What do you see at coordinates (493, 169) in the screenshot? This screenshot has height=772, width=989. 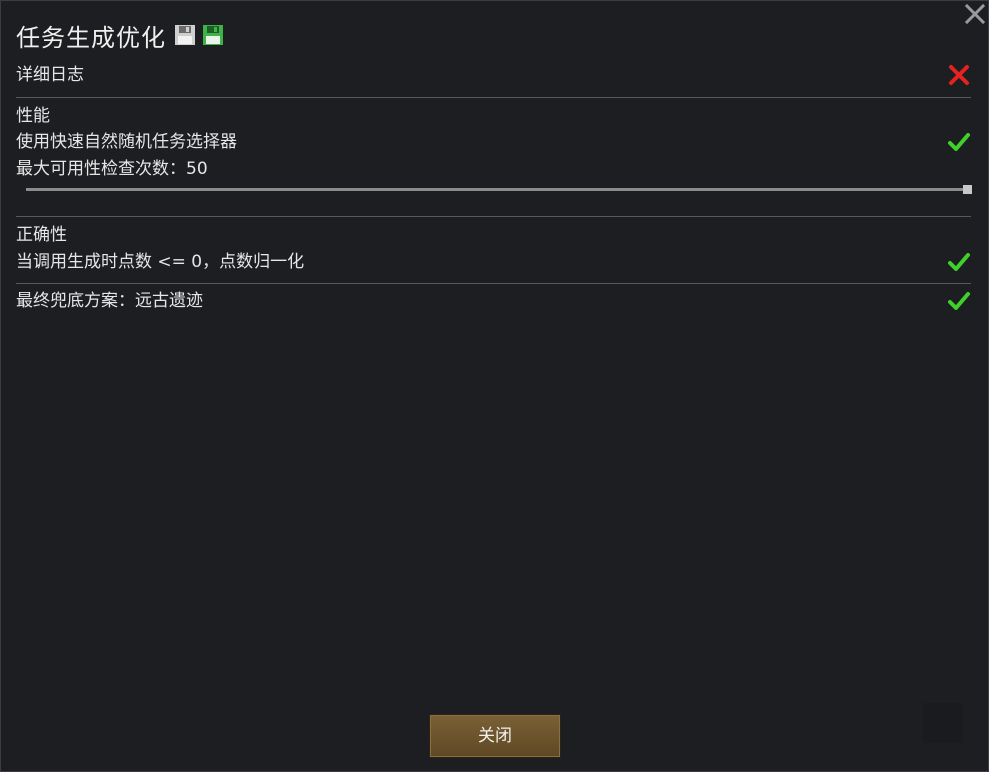 I see `max-checks-row: 最大可用性检查次数：50` at bounding box center [493, 169].